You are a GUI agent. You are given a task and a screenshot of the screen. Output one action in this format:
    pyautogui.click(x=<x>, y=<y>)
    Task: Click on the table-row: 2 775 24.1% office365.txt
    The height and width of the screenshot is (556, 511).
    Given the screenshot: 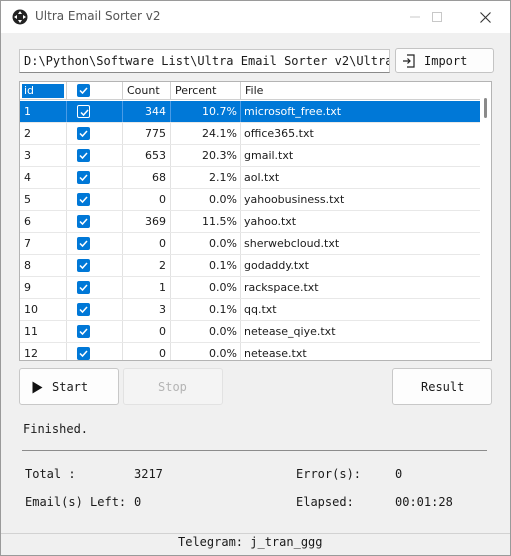 What is the action you would take?
    pyautogui.click(x=250, y=134)
    